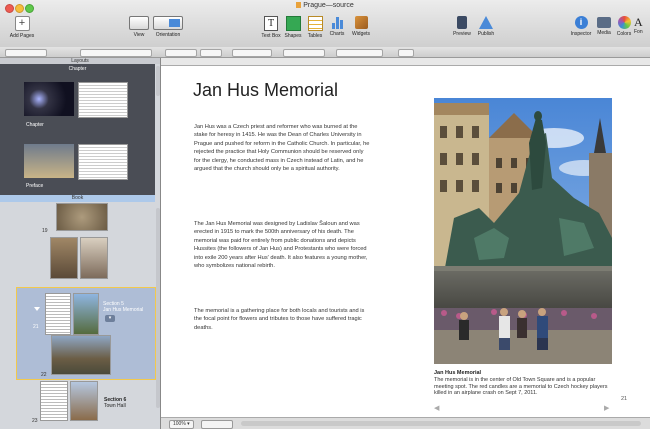  I want to click on widget-cube-icon, so click(361, 22).